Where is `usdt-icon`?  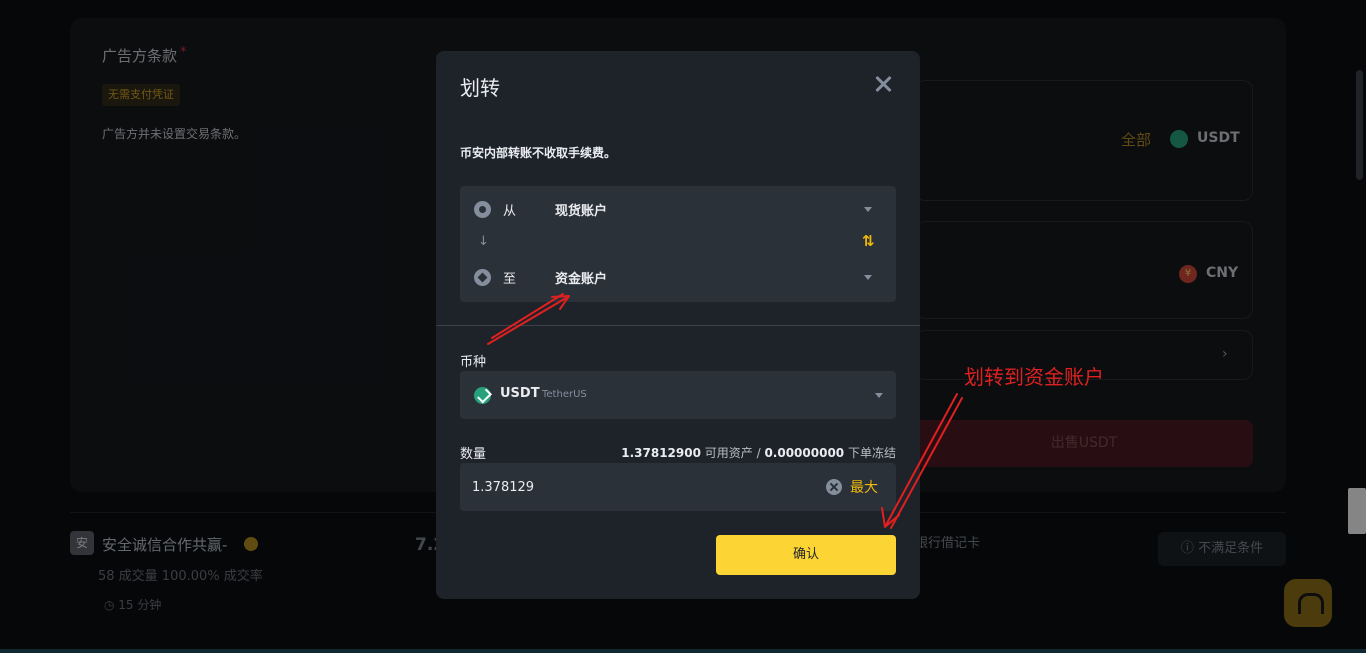 usdt-icon is located at coordinates (482, 395).